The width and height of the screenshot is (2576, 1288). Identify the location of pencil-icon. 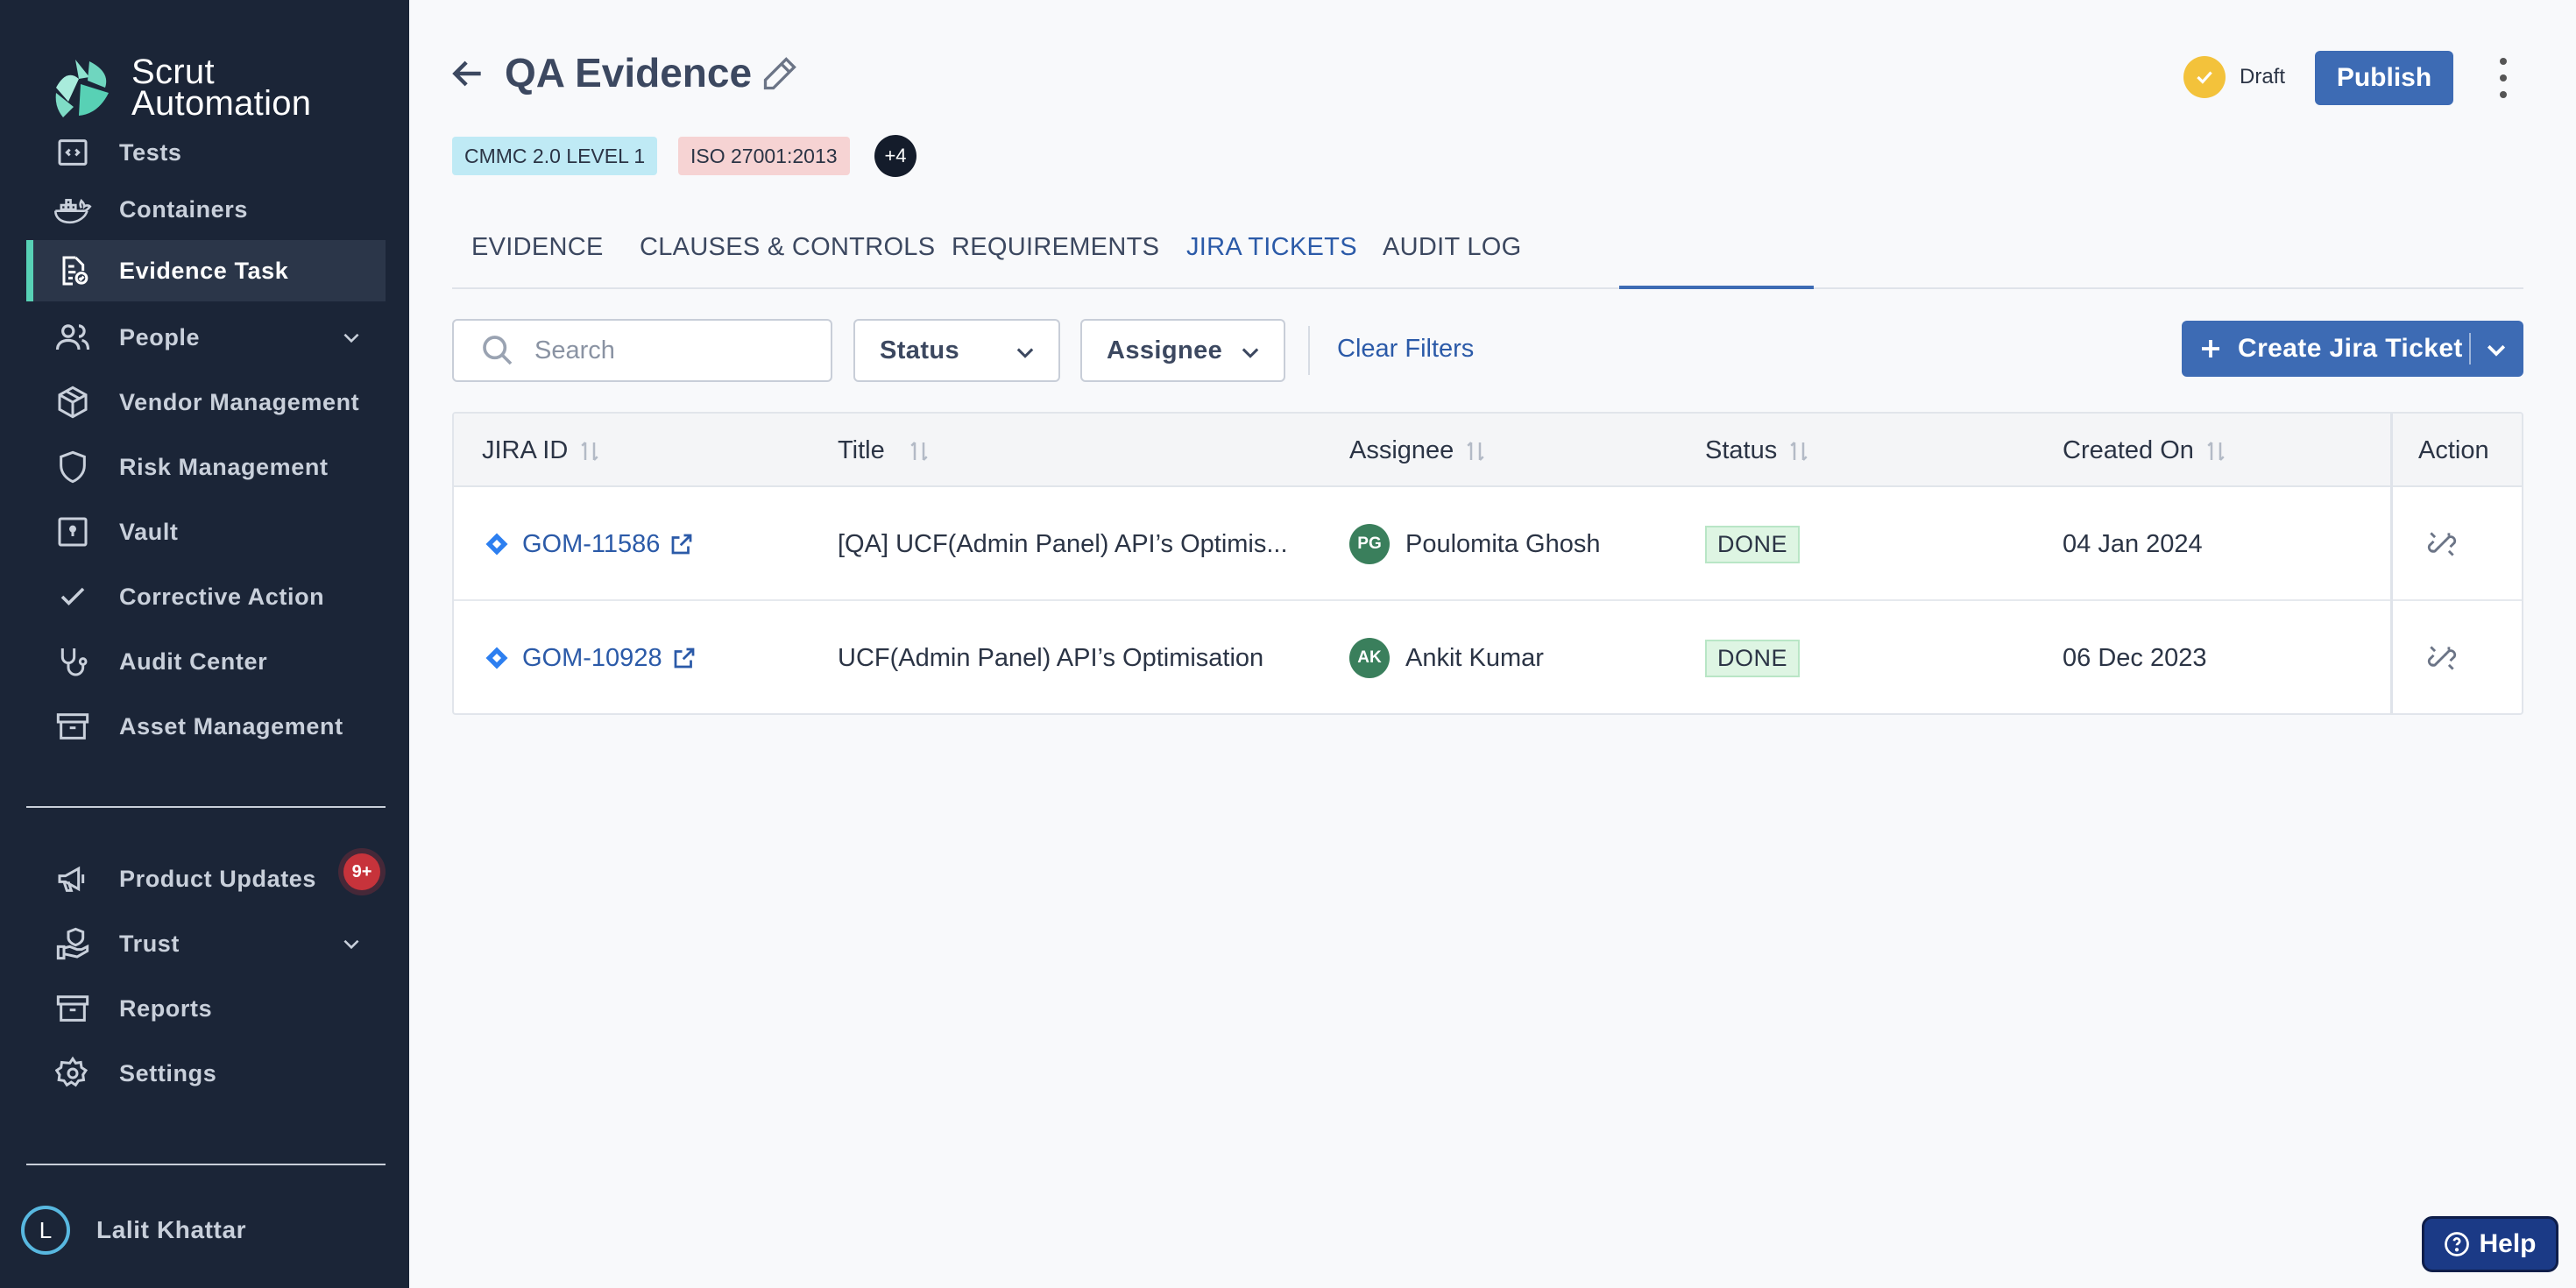
(780, 73).